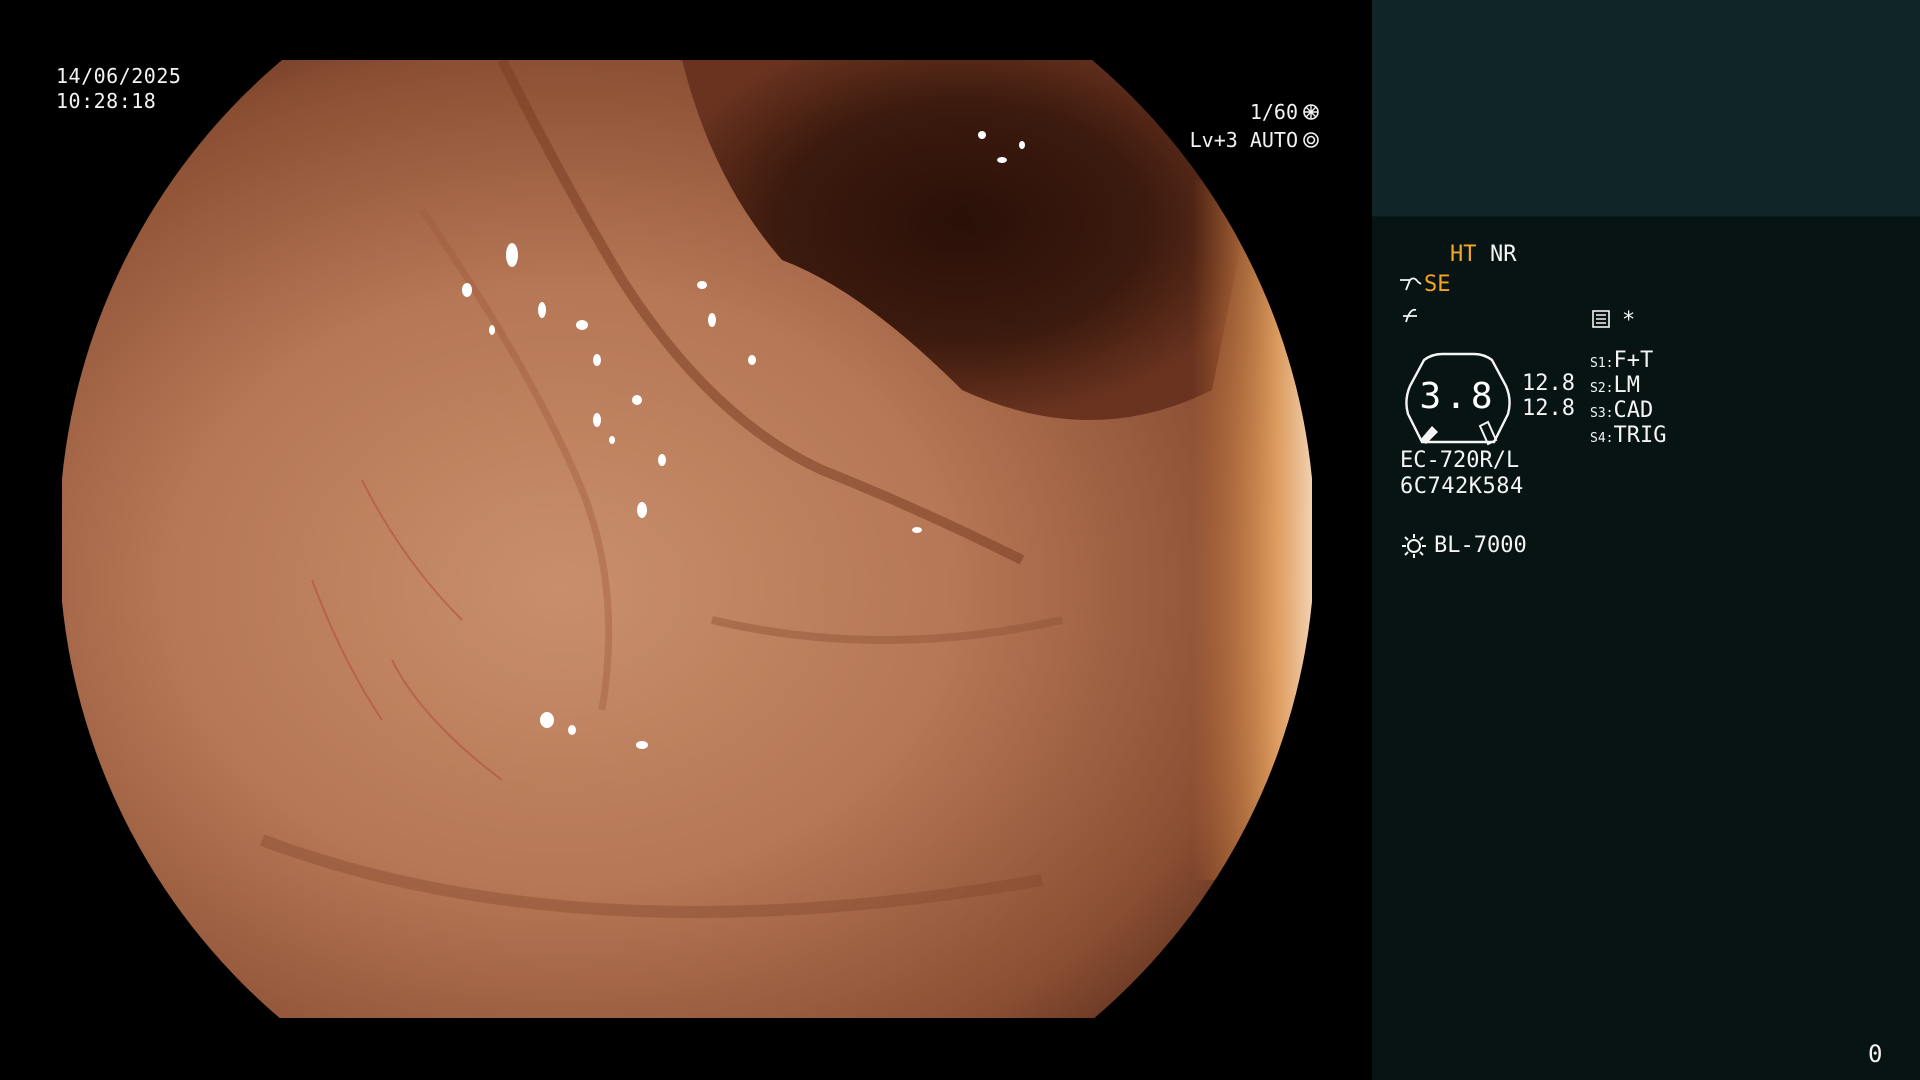 Image resolution: width=1920 pixels, height=1080 pixels. What do you see at coordinates (1462, 486) in the screenshot?
I see `scope-serial: 6C742K584` at bounding box center [1462, 486].